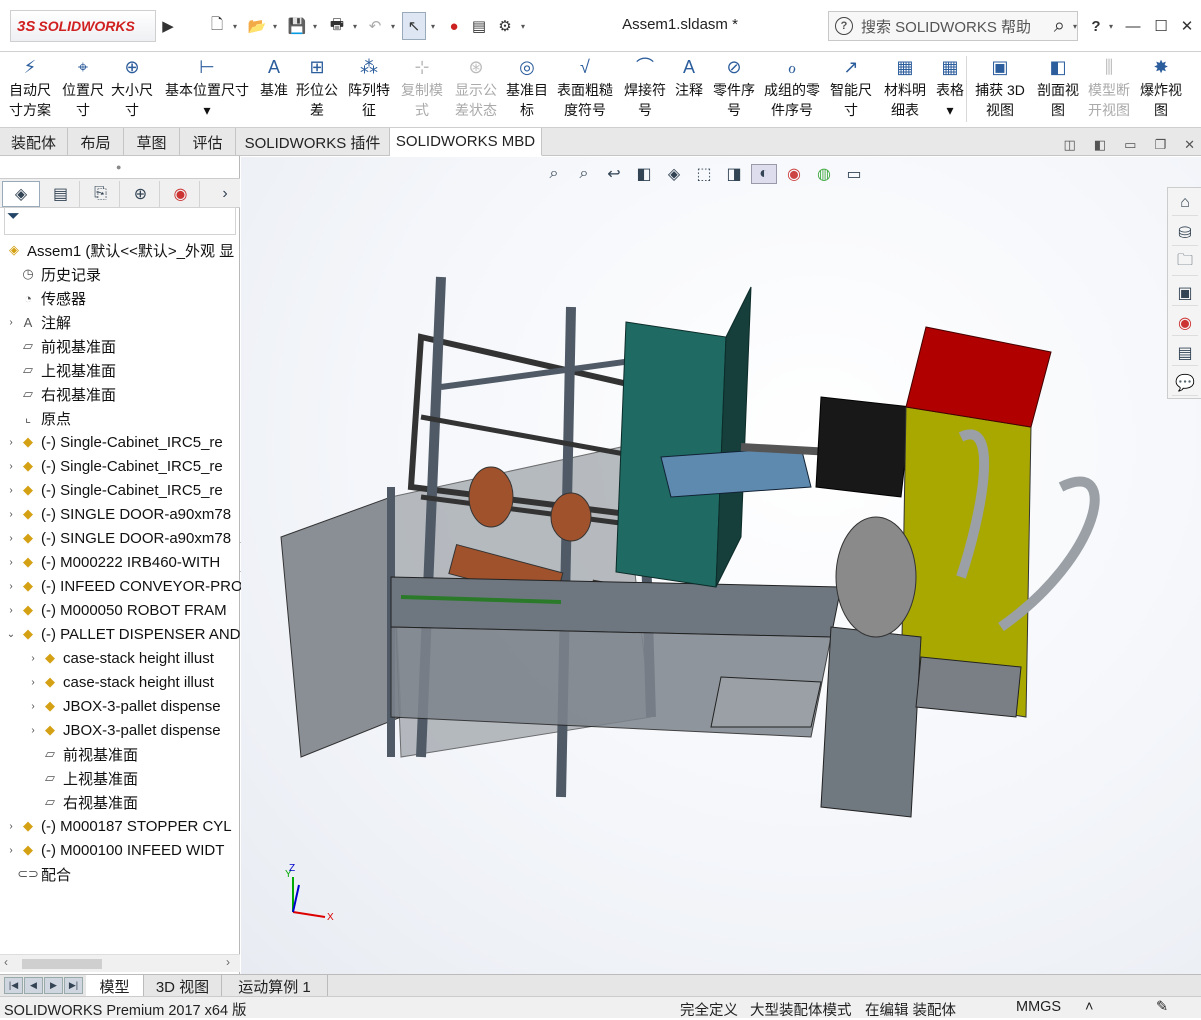 The image size is (1201, 1020). Describe the element at coordinates (275, 26) in the screenshot. I see `open-dropdown-icon: ▾` at that location.